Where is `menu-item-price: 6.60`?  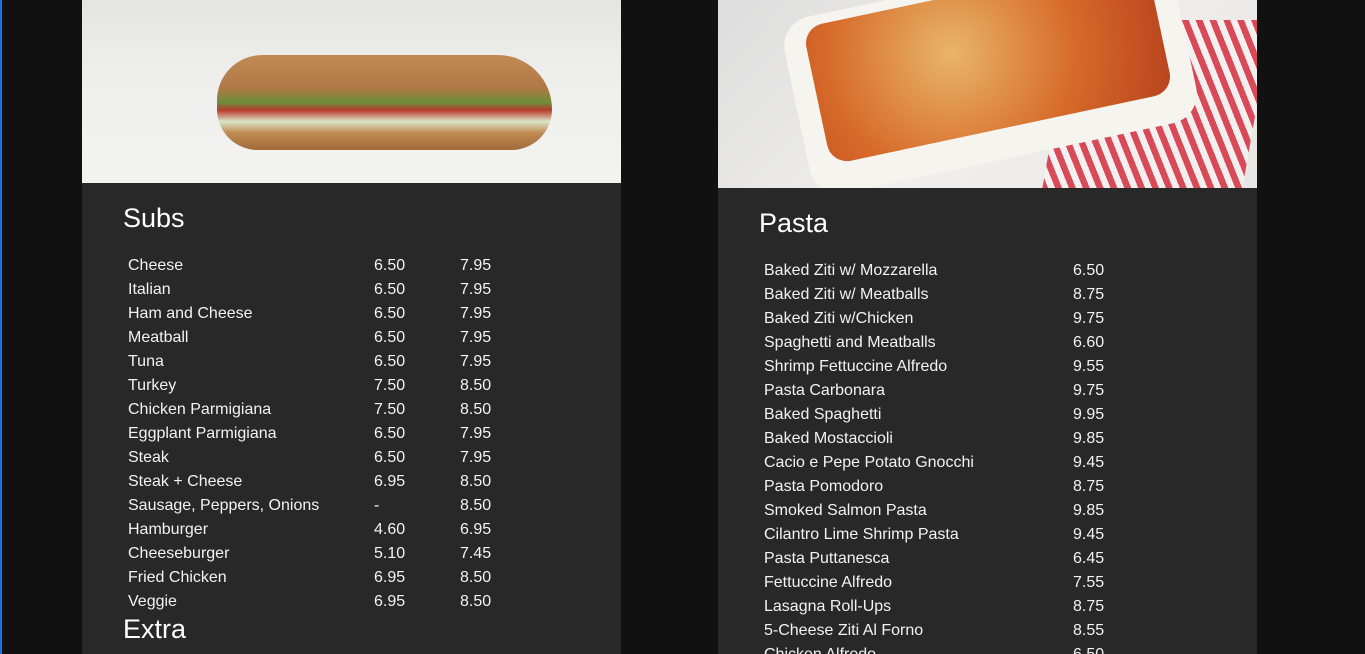 menu-item-price: 6.60 is located at coordinates (1089, 342).